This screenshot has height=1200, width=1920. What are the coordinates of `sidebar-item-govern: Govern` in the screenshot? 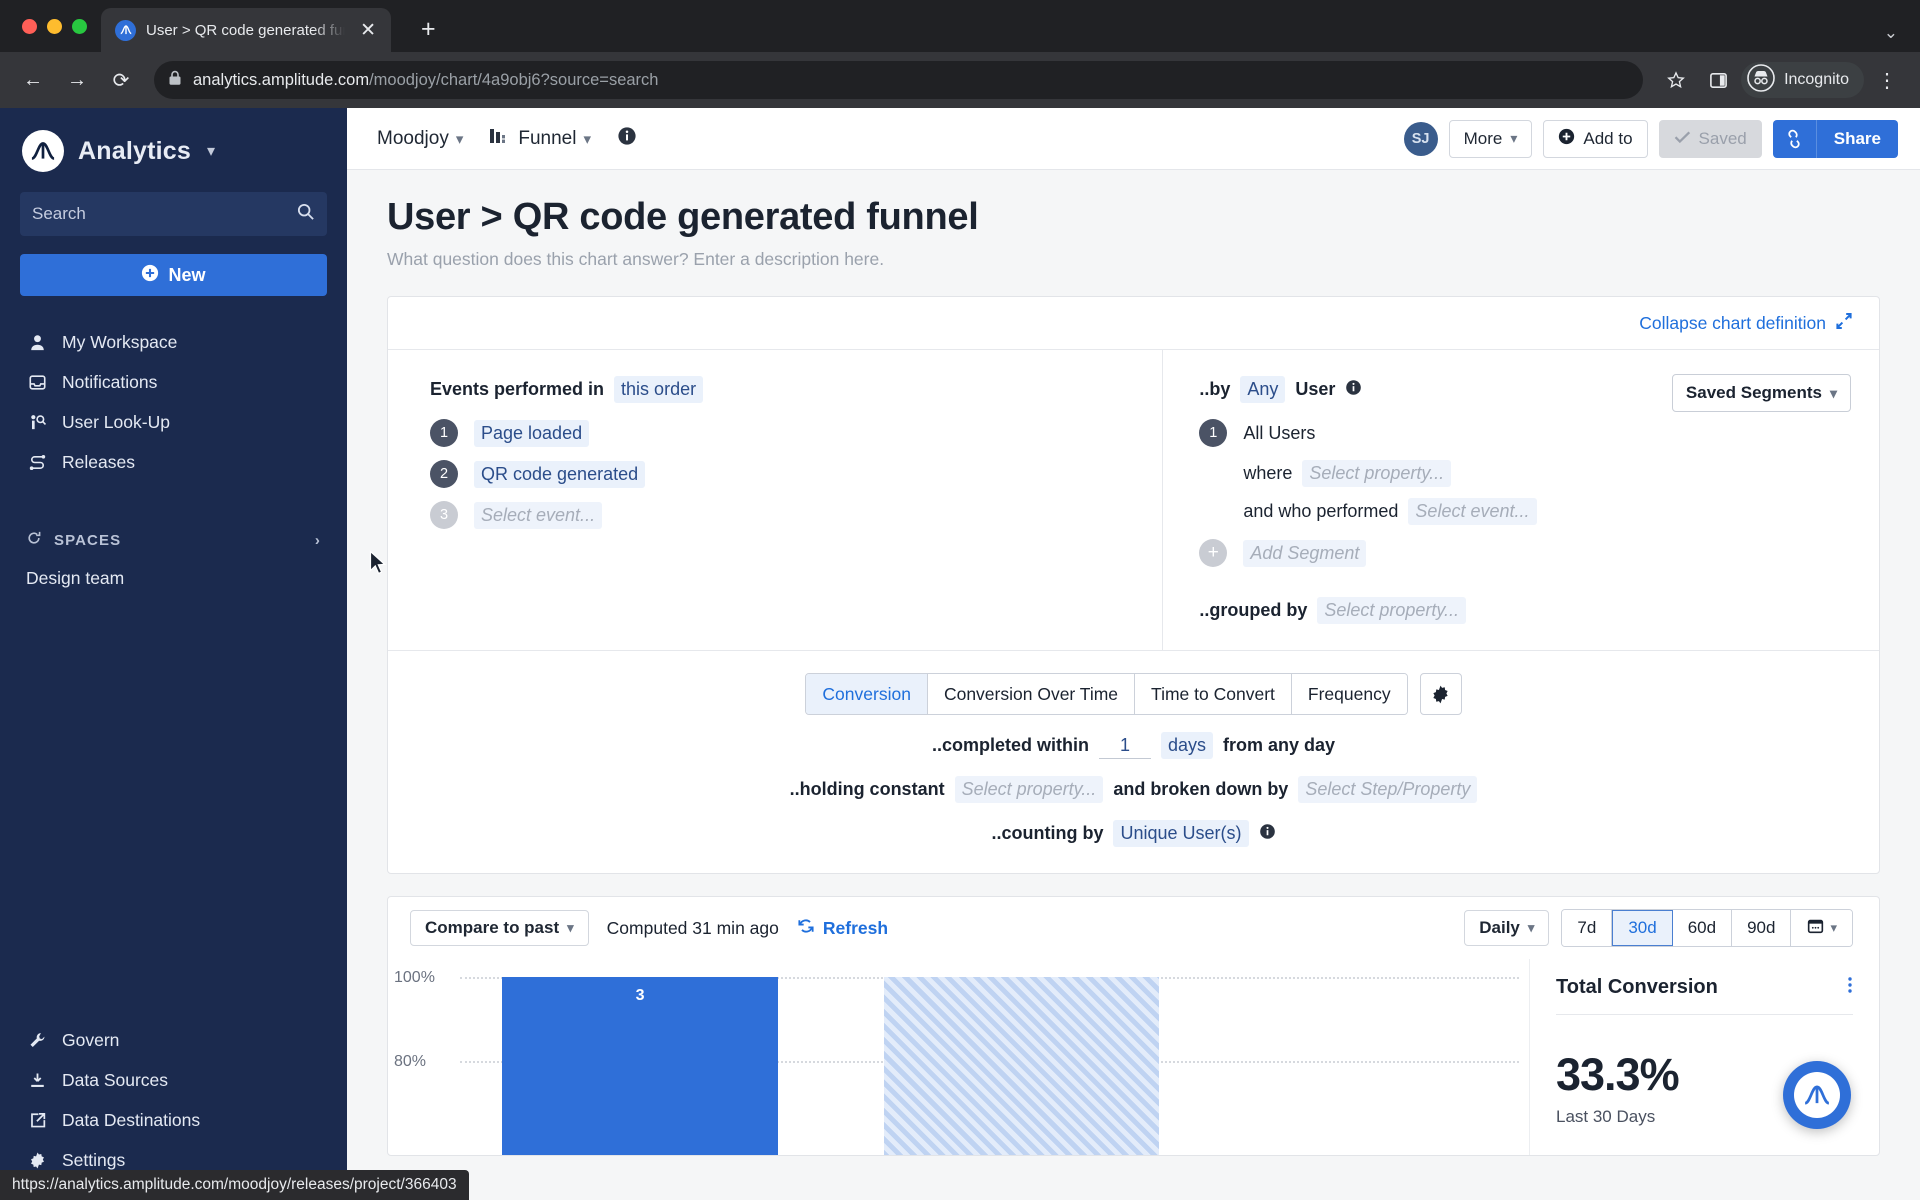 It's located at (173, 1040).